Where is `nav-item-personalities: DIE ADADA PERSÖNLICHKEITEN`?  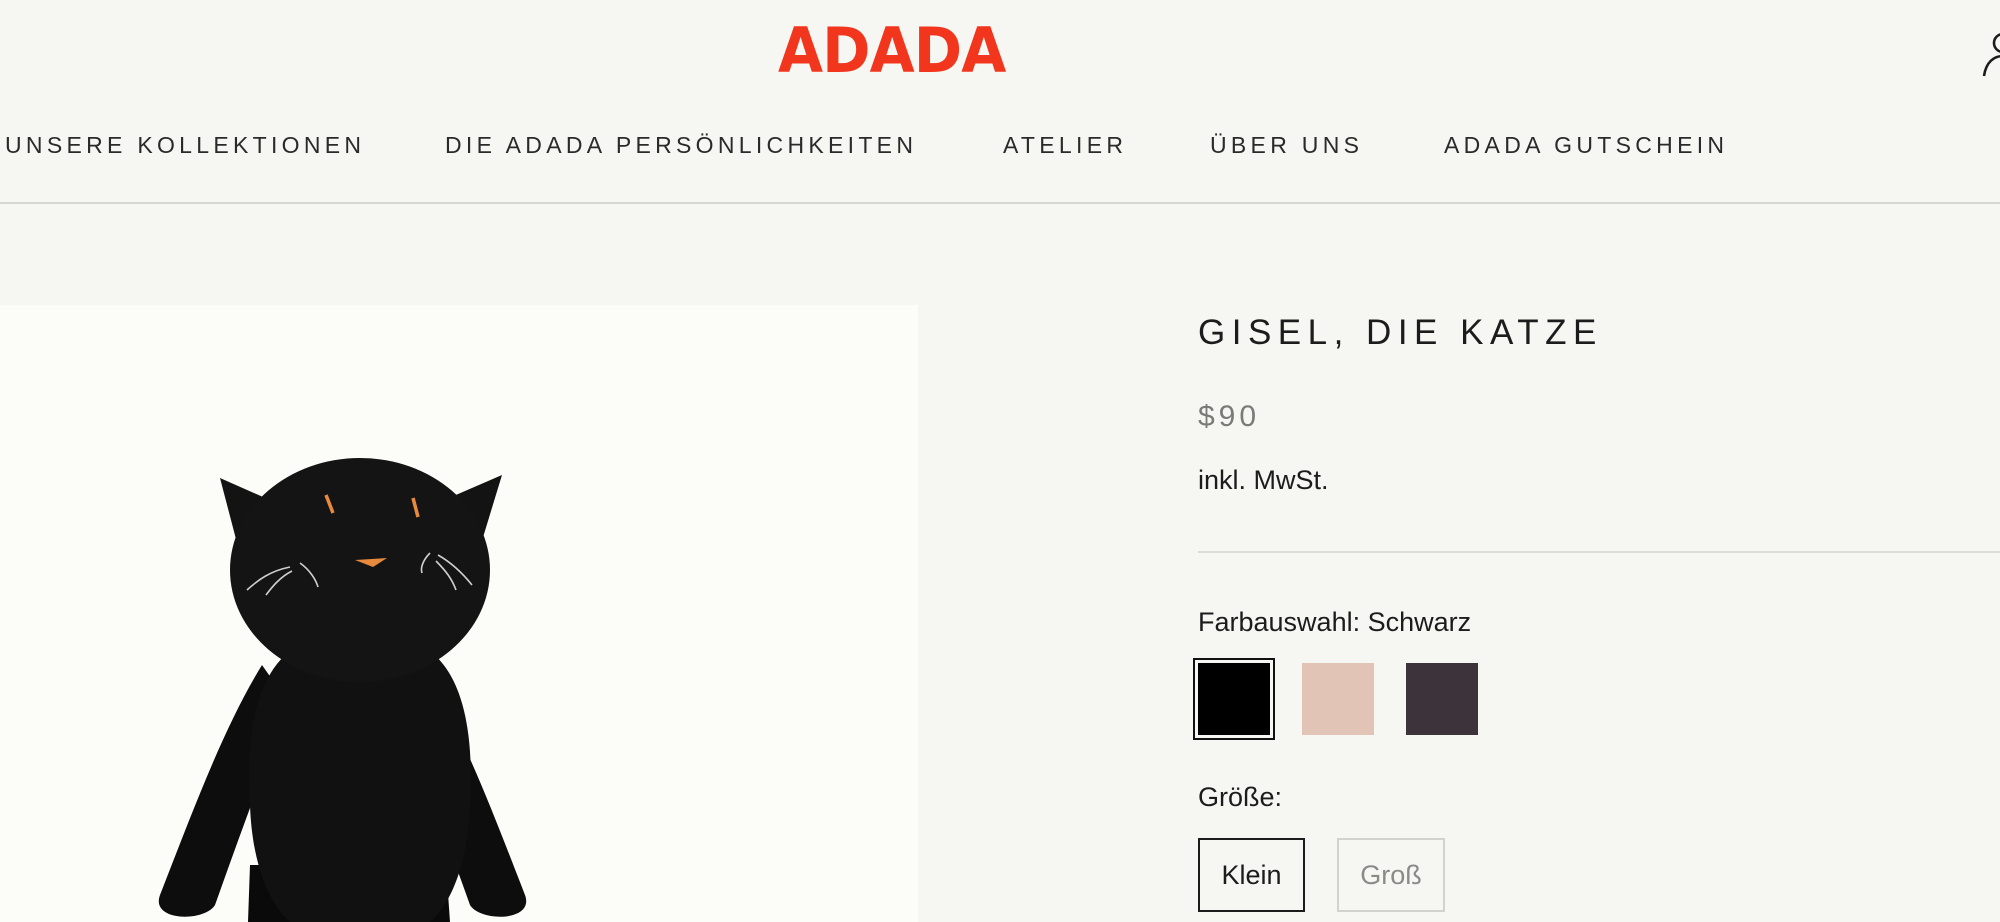
nav-item-personalities: DIE ADADA PERSÖNLICHKEITEN is located at coordinates (681, 145).